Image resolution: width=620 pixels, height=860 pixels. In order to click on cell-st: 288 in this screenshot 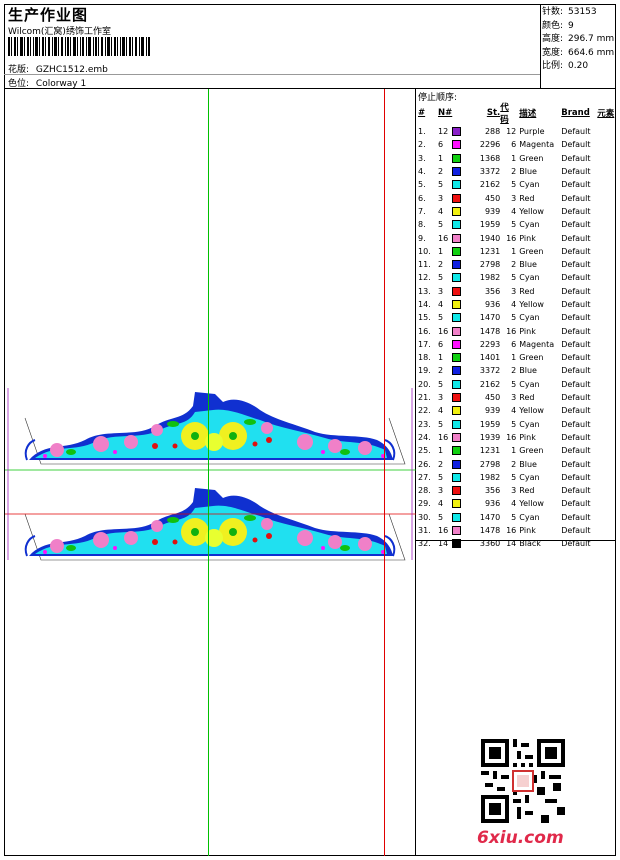, I will do `click(492, 132)`.